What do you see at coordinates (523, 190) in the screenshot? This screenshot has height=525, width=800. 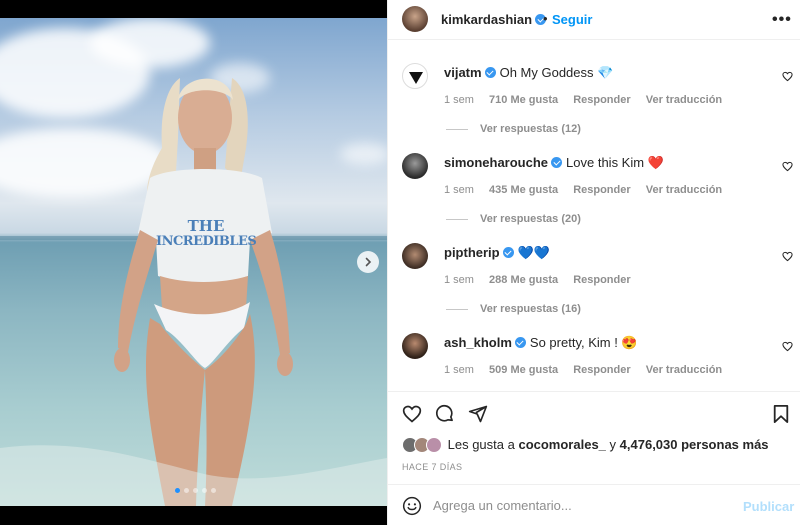 I see `comment-likes: 435 Me gusta` at bounding box center [523, 190].